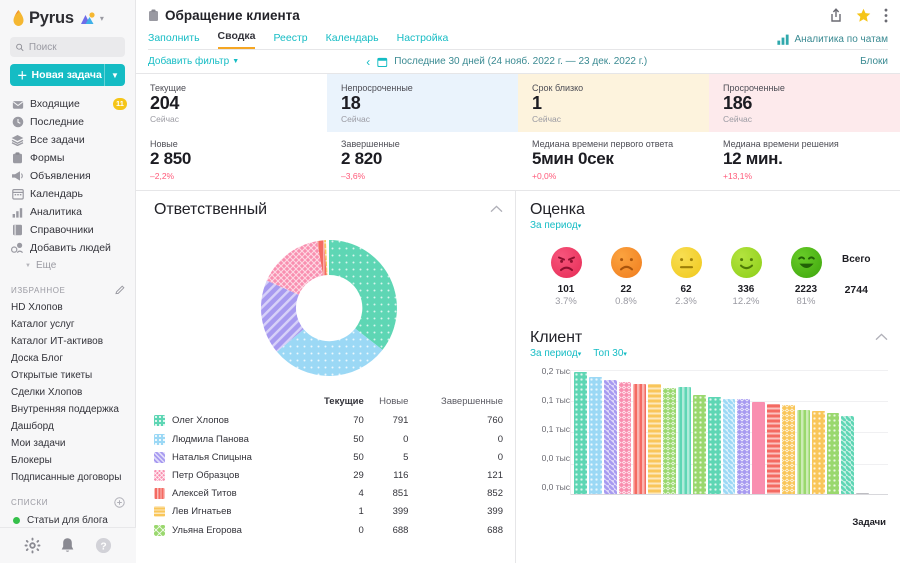 The image size is (900, 563). What do you see at coordinates (804, 160) in the screenshot?
I see `kpi-card-median-resolution: Медиана времени решения 12 мин. +13,1%` at bounding box center [804, 160].